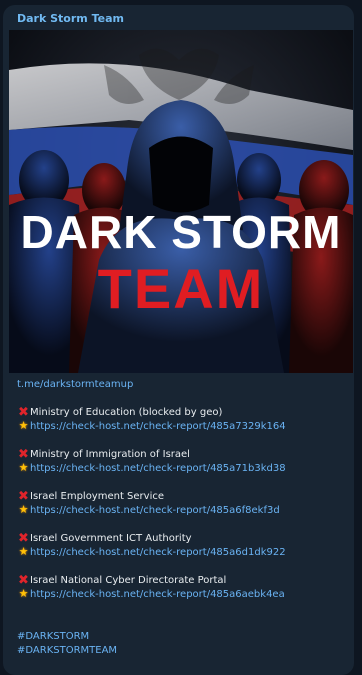 The image size is (362, 675). I want to click on hashtag-link: #DARKSTORM, so click(53, 636).